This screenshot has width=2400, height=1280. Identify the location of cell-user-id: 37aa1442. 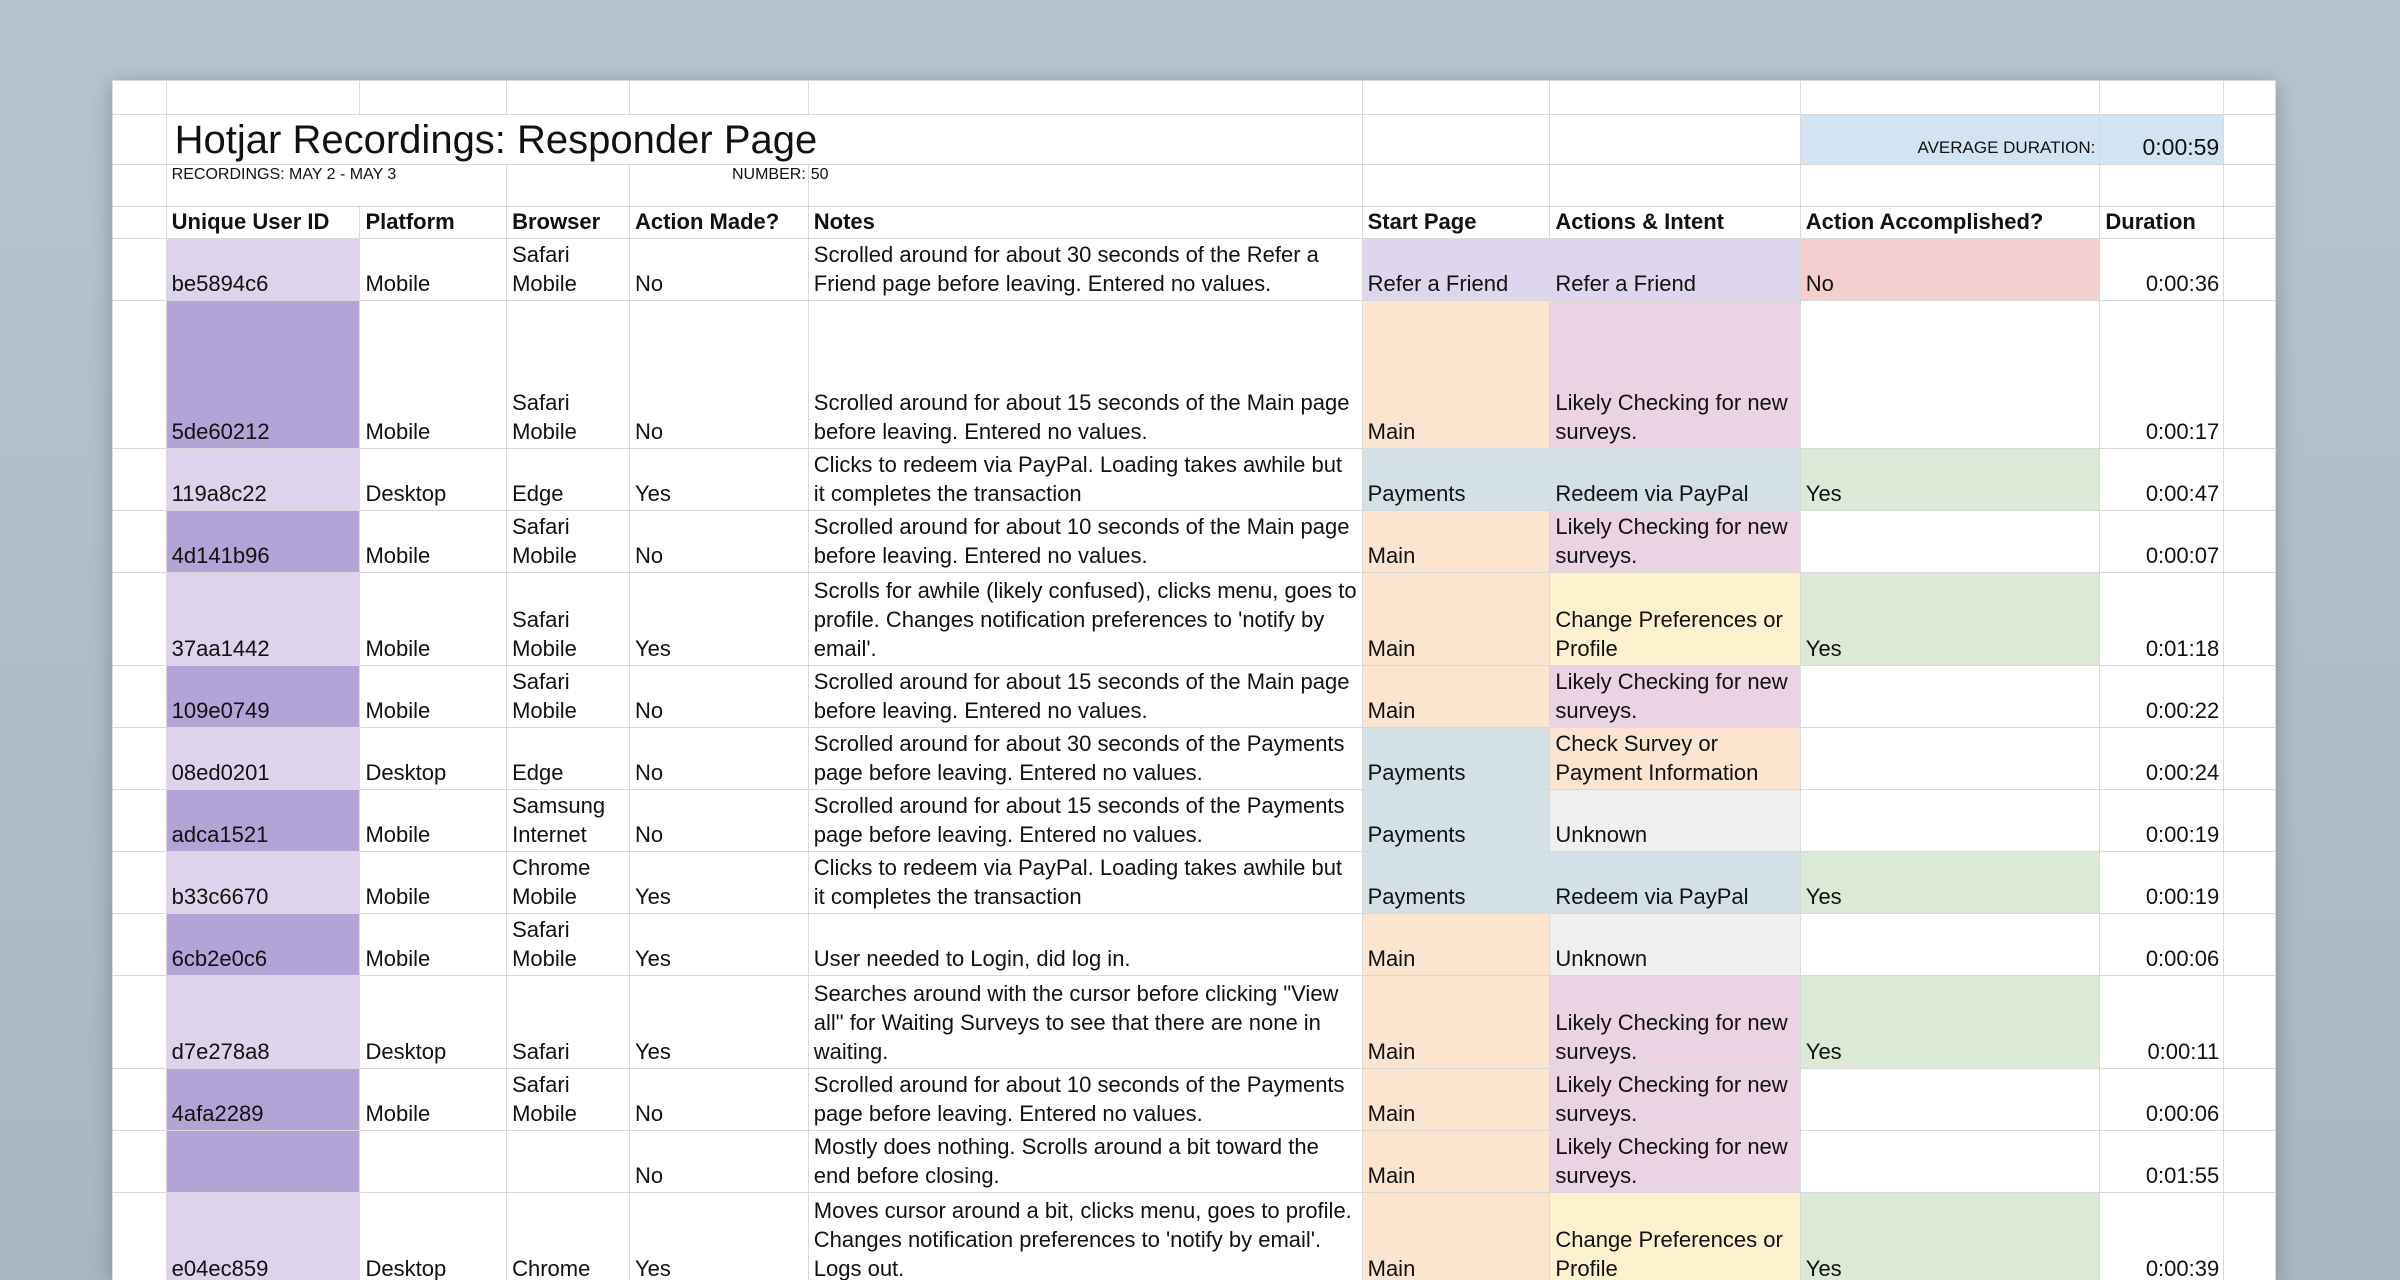
(263, 619).